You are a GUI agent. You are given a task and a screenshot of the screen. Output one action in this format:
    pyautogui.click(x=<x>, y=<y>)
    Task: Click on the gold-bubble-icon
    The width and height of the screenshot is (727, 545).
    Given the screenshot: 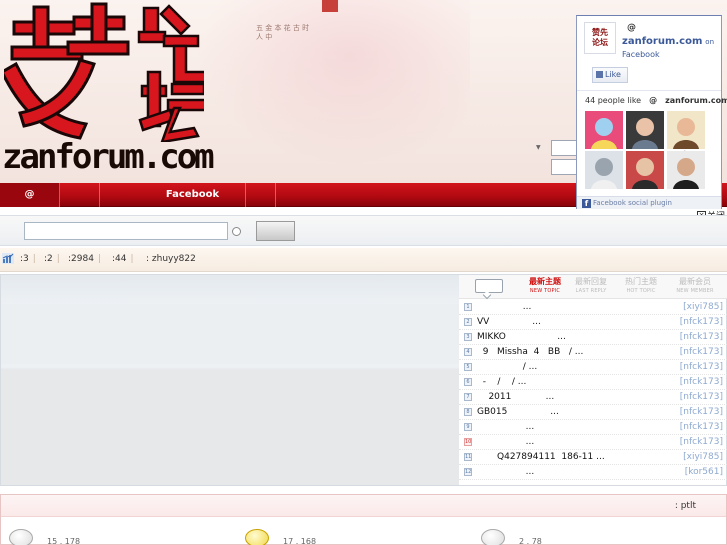 What is the action you would take?
    pyautogui.click(x=257, y=537)
    